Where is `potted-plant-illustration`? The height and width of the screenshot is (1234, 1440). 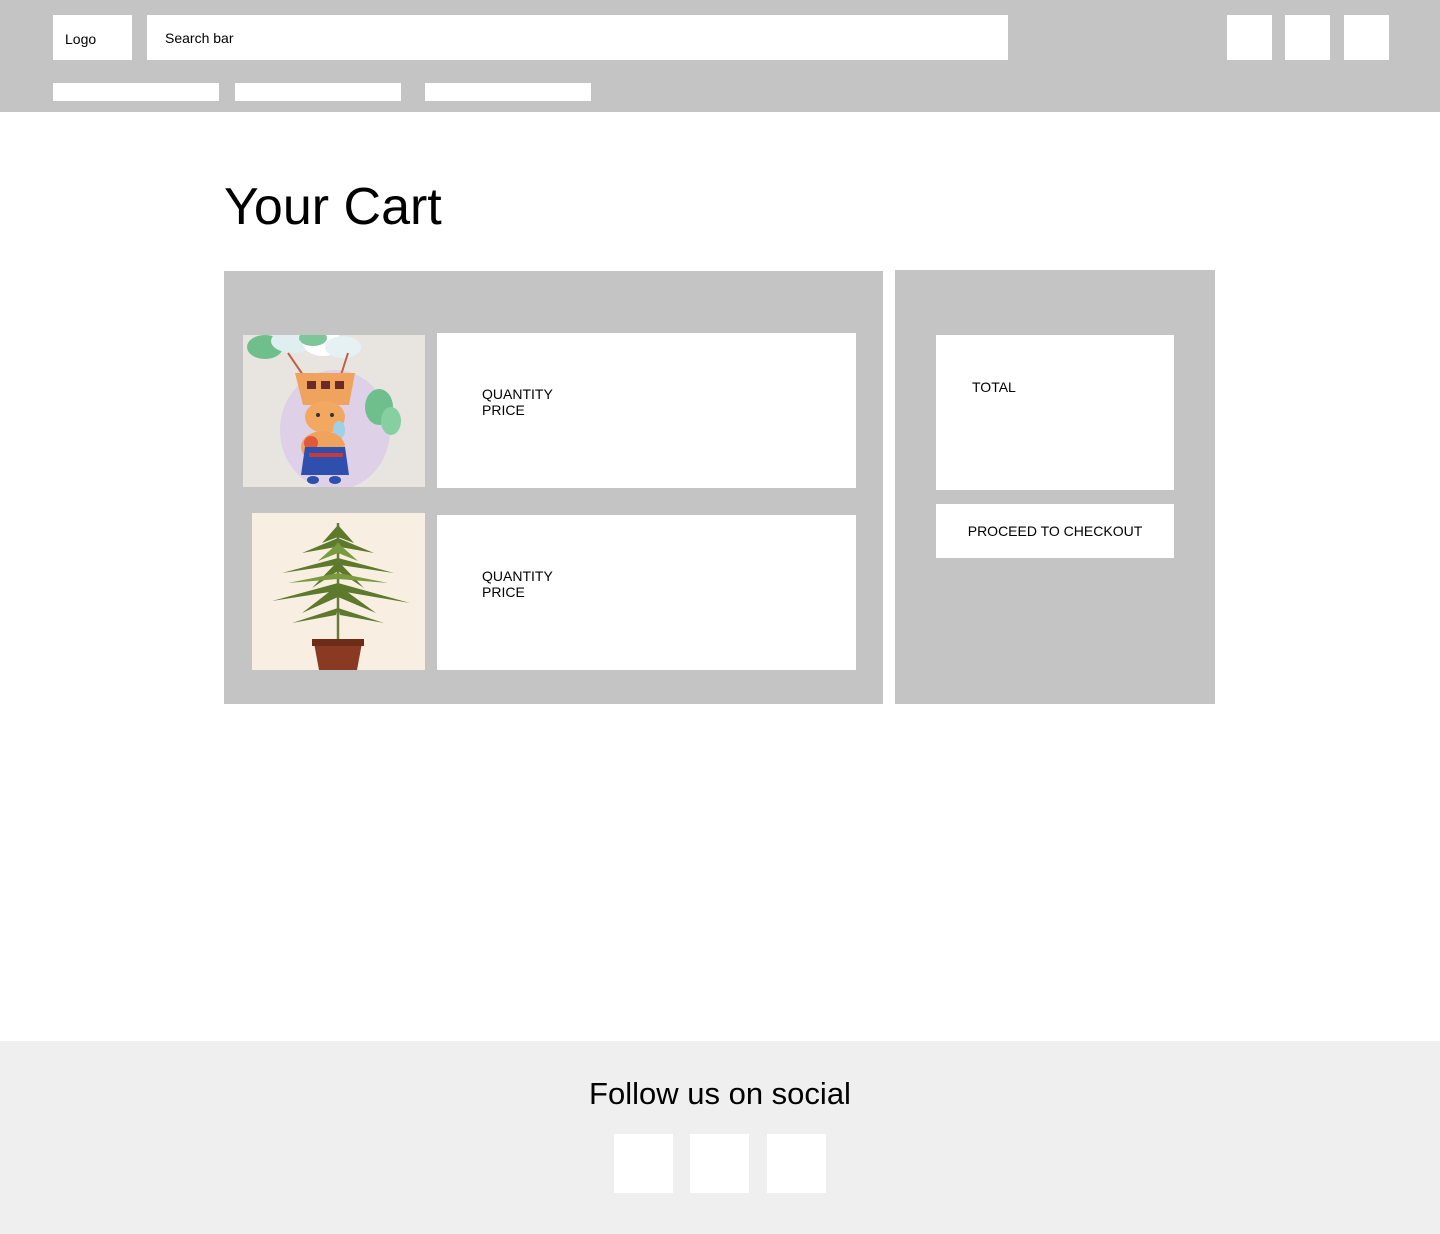
potted-plant-illustration is located at coordinates (338, 591).